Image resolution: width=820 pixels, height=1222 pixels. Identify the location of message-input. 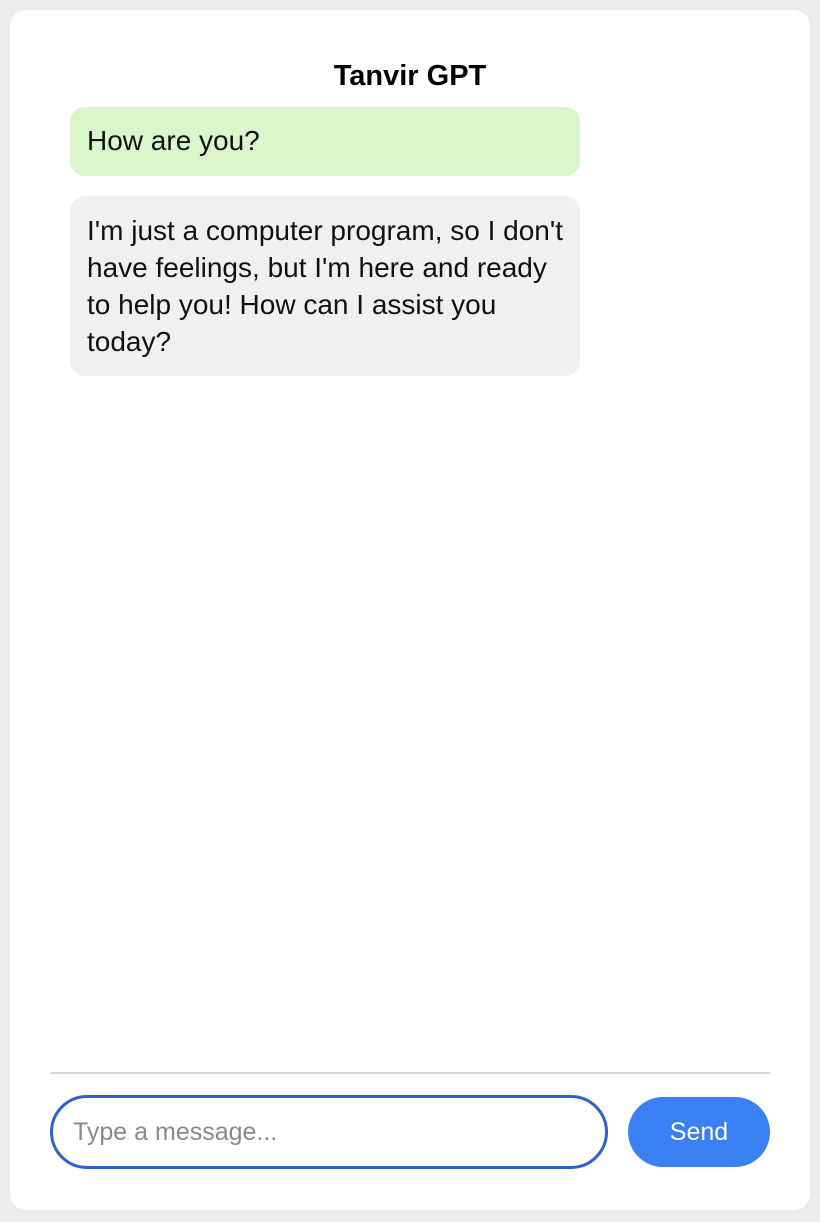
(329, 1132).